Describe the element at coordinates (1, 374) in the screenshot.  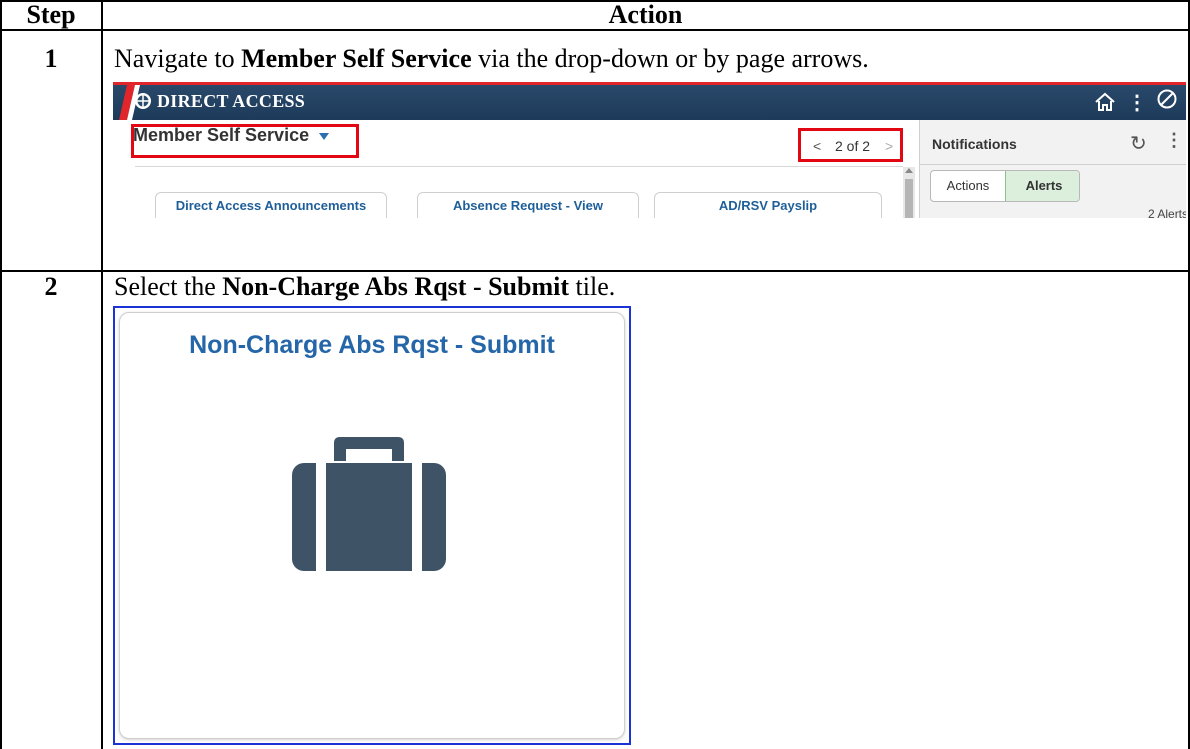
I see `table-border-left` at that location.